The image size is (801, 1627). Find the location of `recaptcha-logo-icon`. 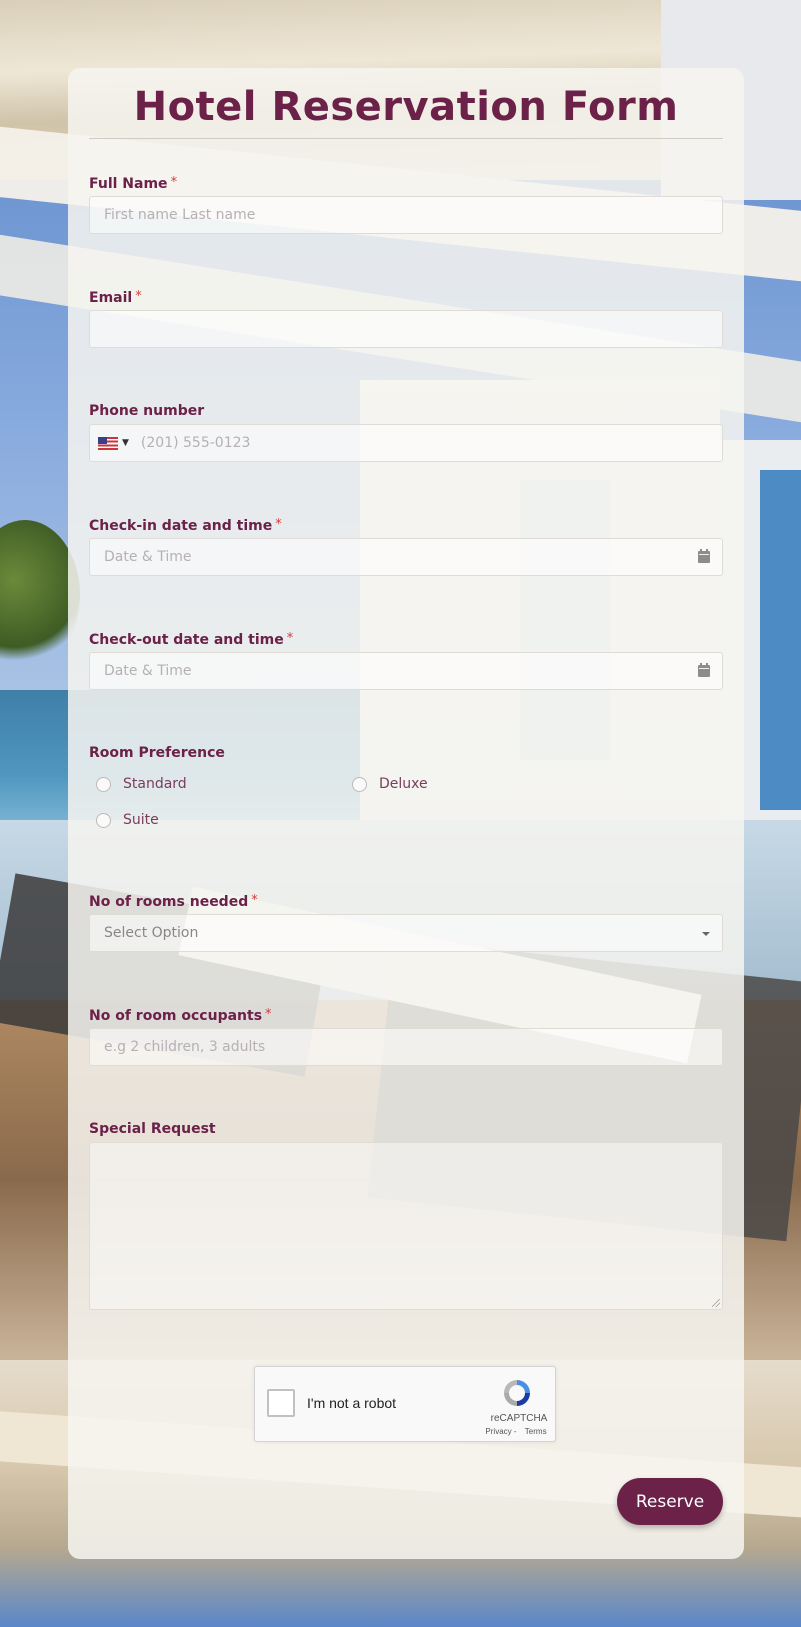

recaptcha-logo-icon is located at coordinates (517, 1393).